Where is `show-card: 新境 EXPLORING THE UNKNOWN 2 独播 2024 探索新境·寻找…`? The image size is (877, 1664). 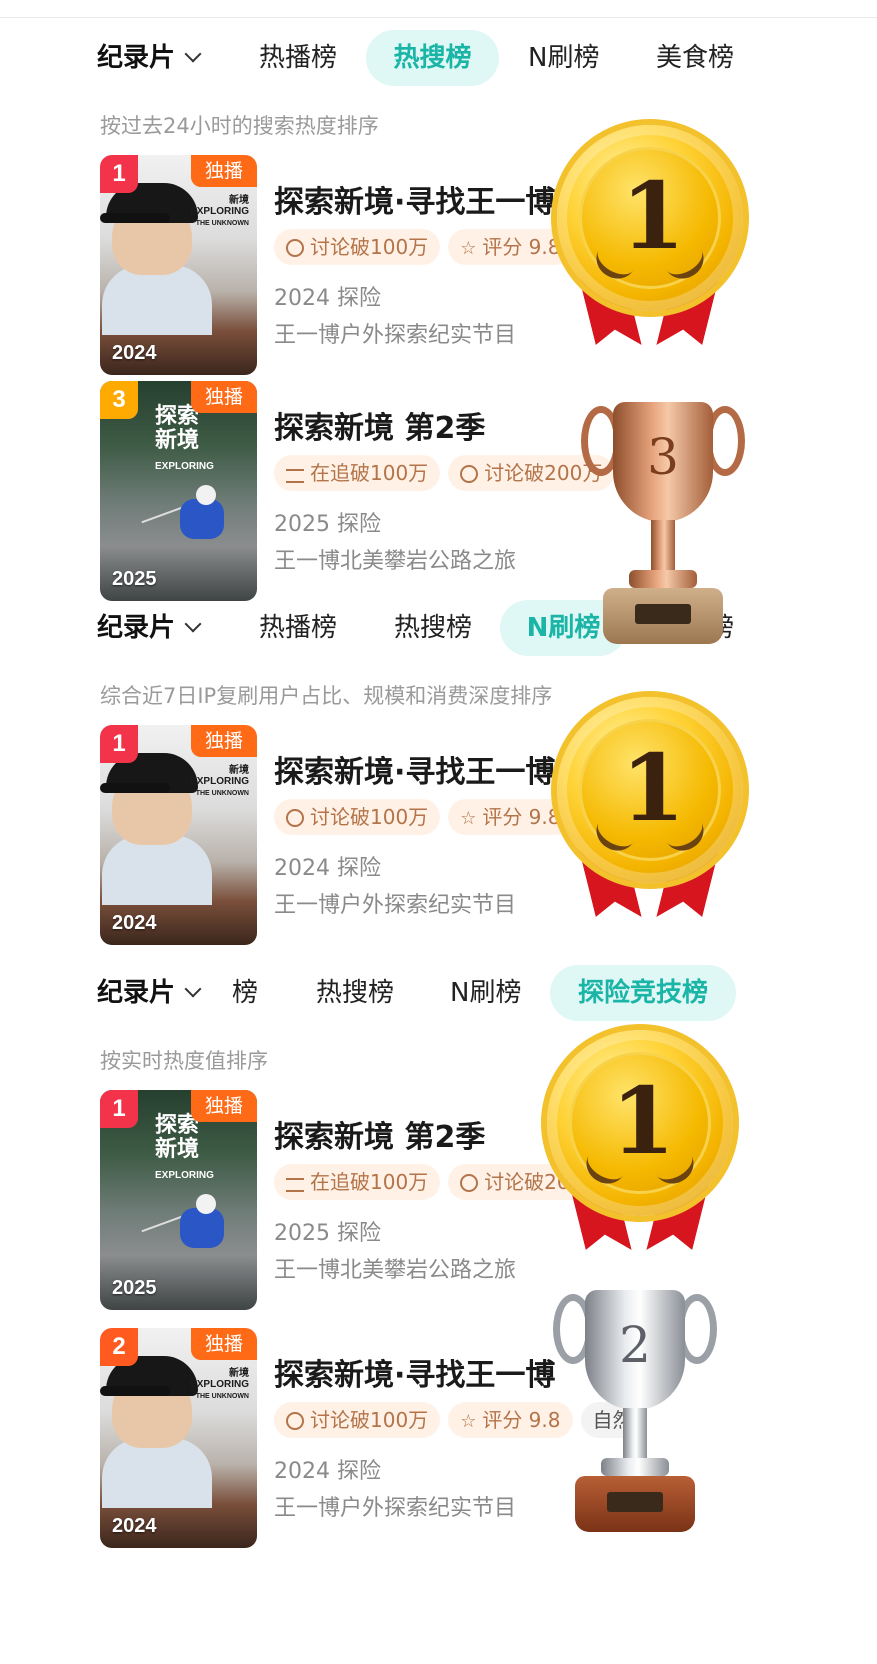
show-card: 新境 EXPLORING THE UNKNOWN 2 独播 2024 探索新境·寻找… is located at coordinates (480, 1438).